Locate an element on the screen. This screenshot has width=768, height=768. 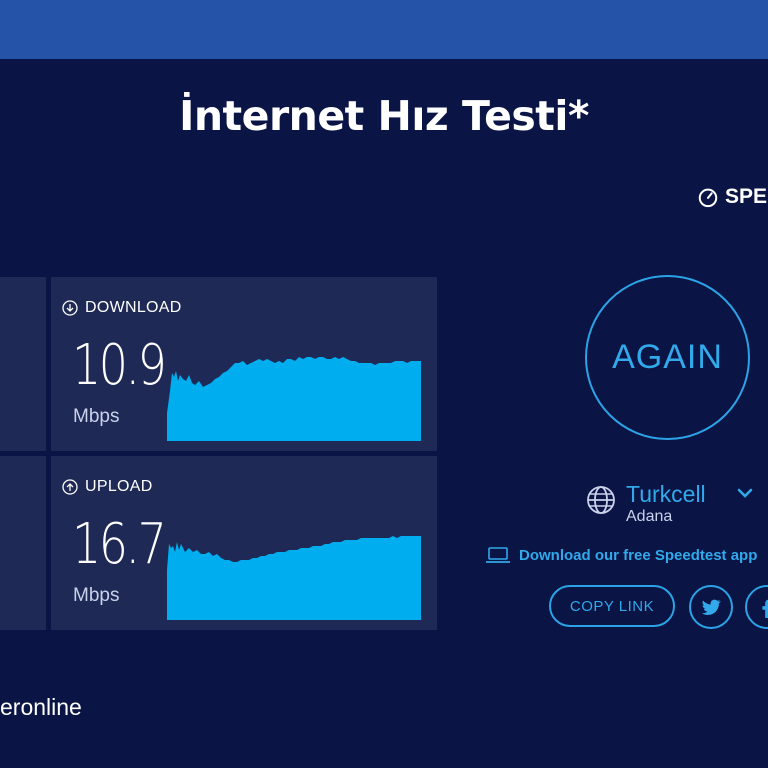
twitter-icon is located at coordinates (711, 607).